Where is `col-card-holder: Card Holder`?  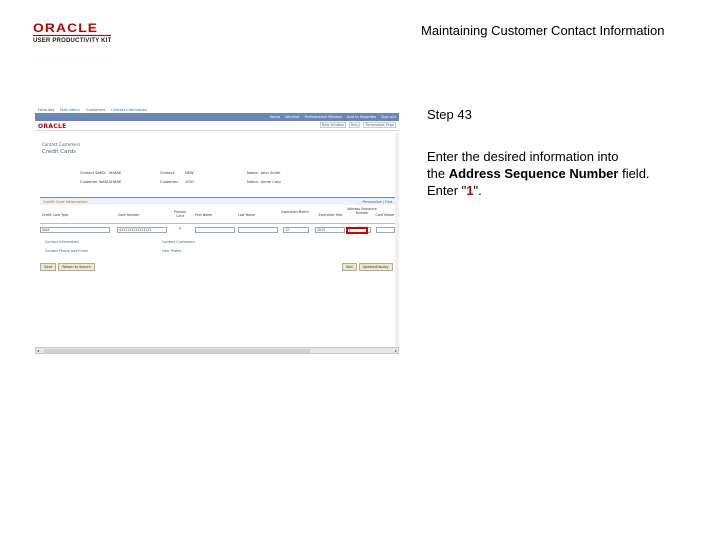 col-card-holder: Card Holder is located at coordinates (385, 215).